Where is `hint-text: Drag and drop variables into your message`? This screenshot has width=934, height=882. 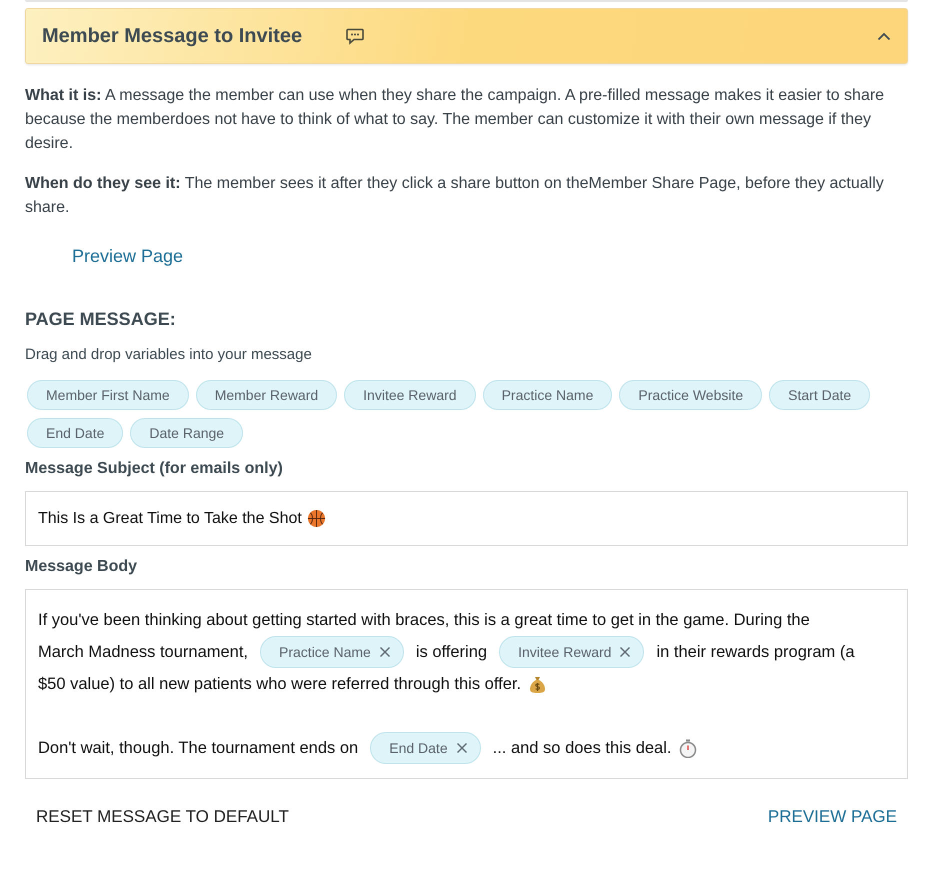
hint-text: Drag and drop variables into your message is located at coordinates (169, 354).